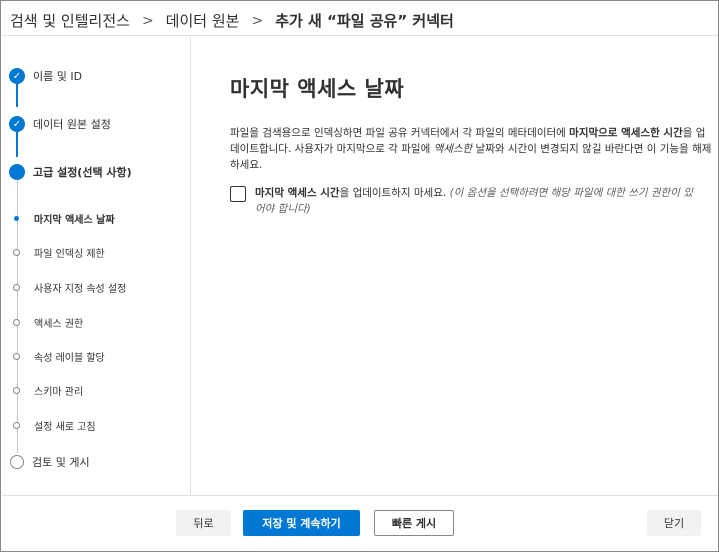 This screenshot has width=719, height=552. I want to click on description-text: 파일을 검색용으로 인덱싱하면 파일 공유 커넥터에서 각 파일의 메타데이터에, so click(400, 133).